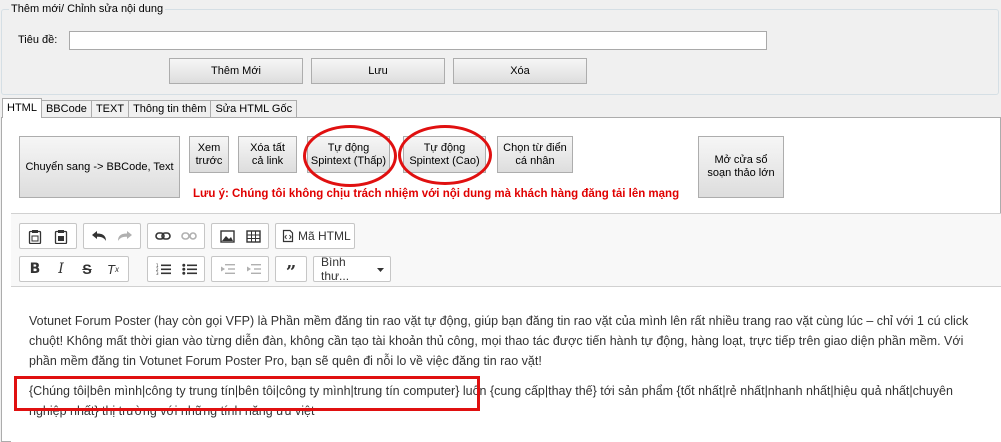  Describe the element at coordinates (378, 71) in the screenshot. I see `save-button: Lưu` at that location.